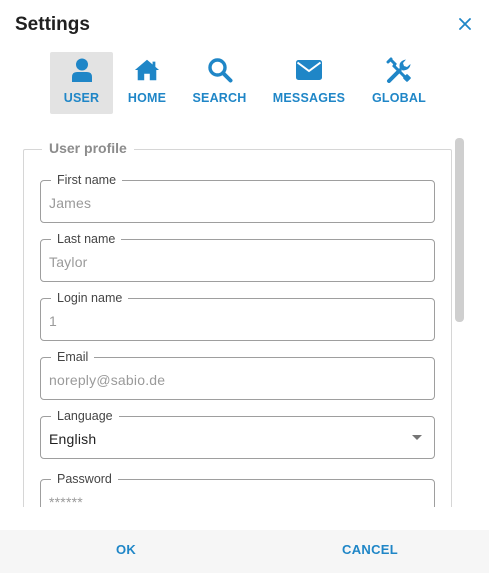 Image resolution: width=489 pixels, height=573 pixels. I want to click on email-field: Email noreply@sabio.de, so click(237, 374).